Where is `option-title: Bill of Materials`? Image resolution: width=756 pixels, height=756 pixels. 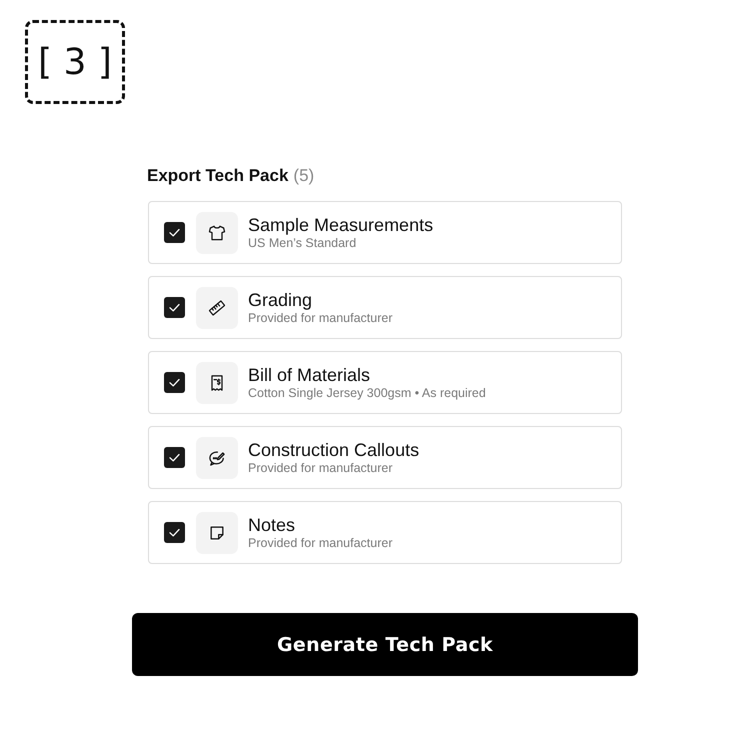
option-title: Bill of Materials is located at coordinates (310, 375).